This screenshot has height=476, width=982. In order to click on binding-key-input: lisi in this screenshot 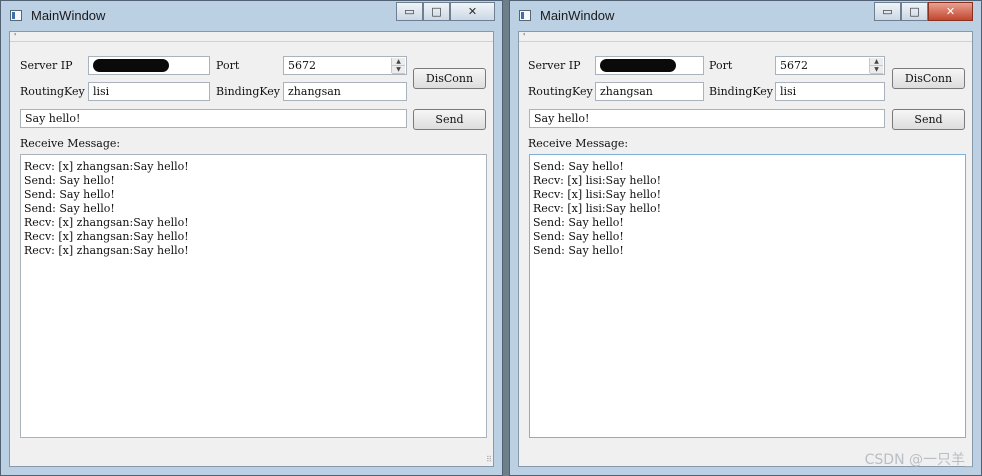, I will do `click(830, 91)`.